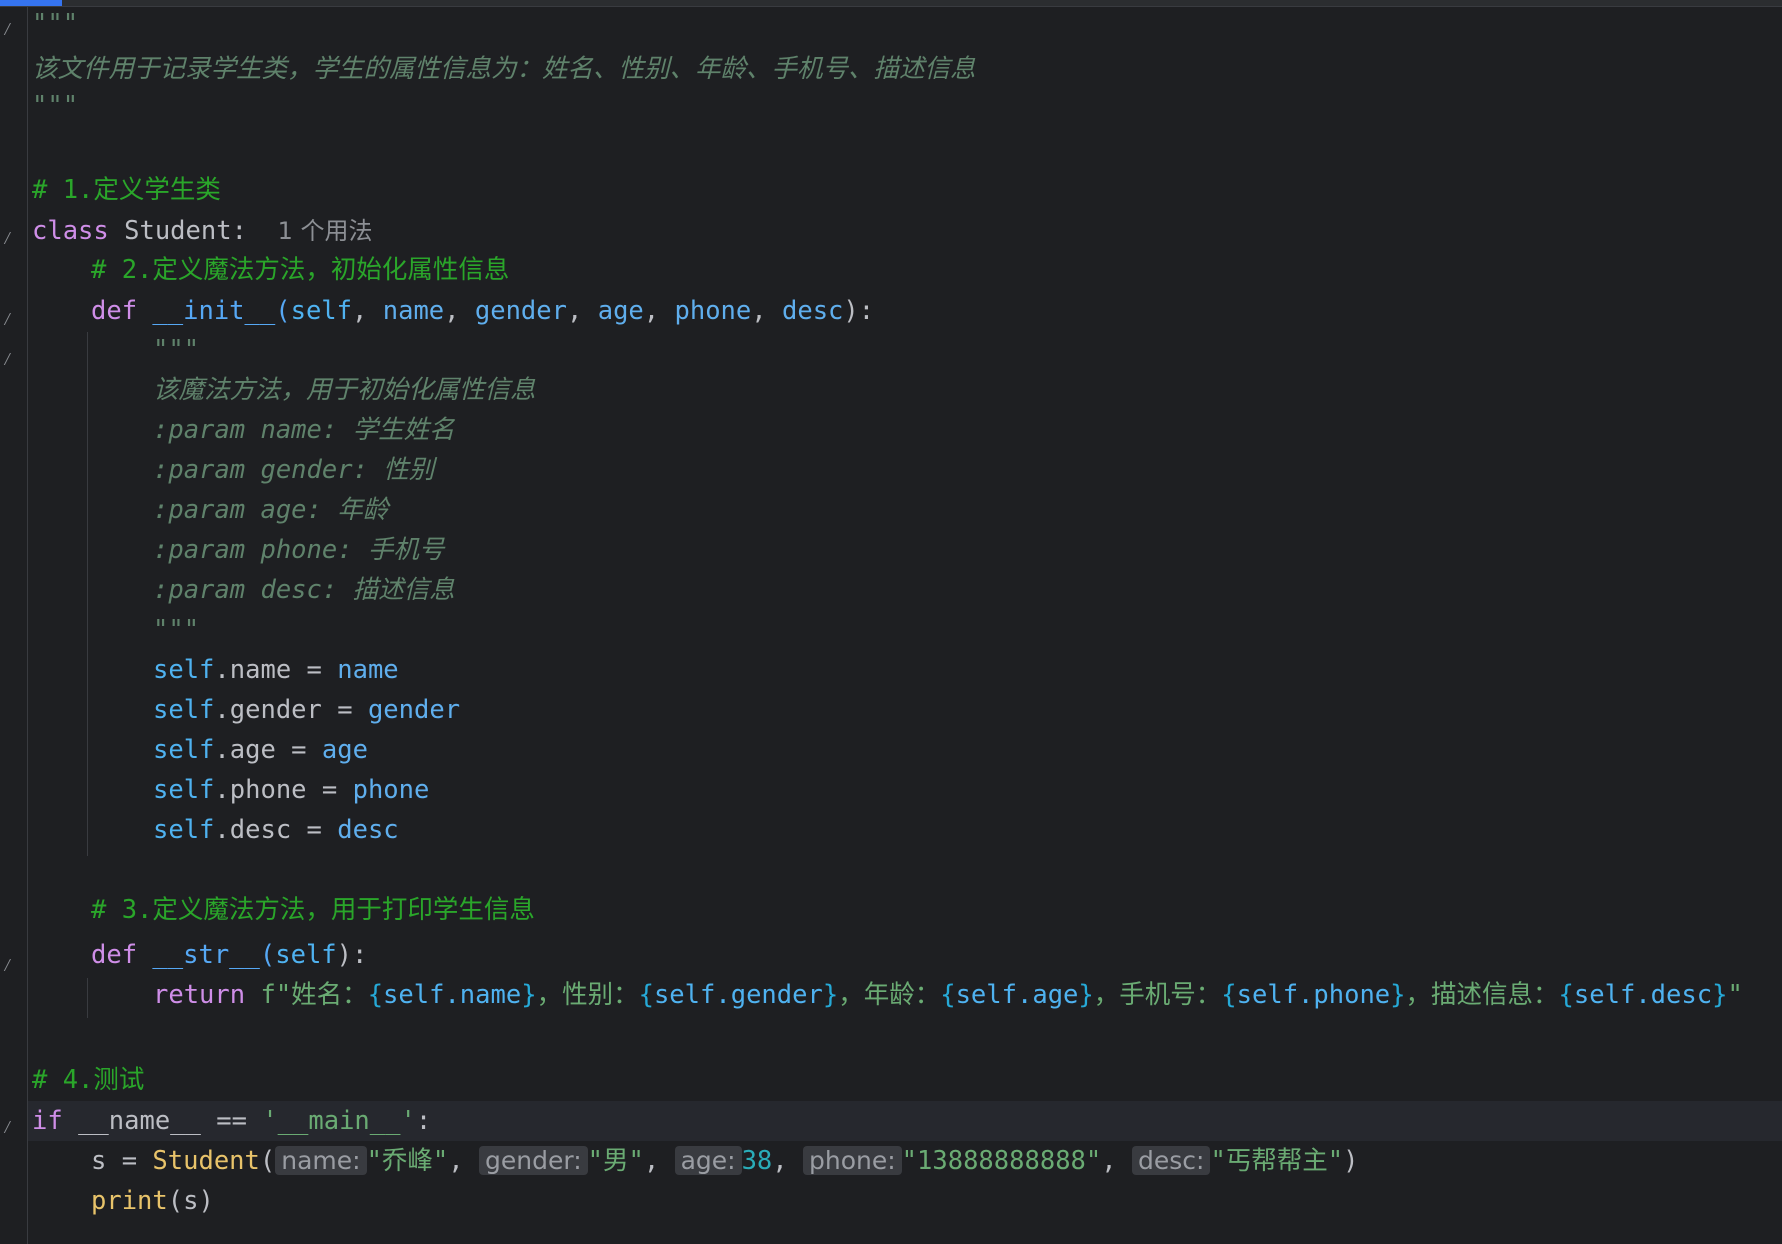 The height and width of the screenshot is (1244, 1782). What do you see at coordinates (1171, 1160) in the screenshot?
I see `param-hint-desc: desc:` at bounding box center [1171, 1160].